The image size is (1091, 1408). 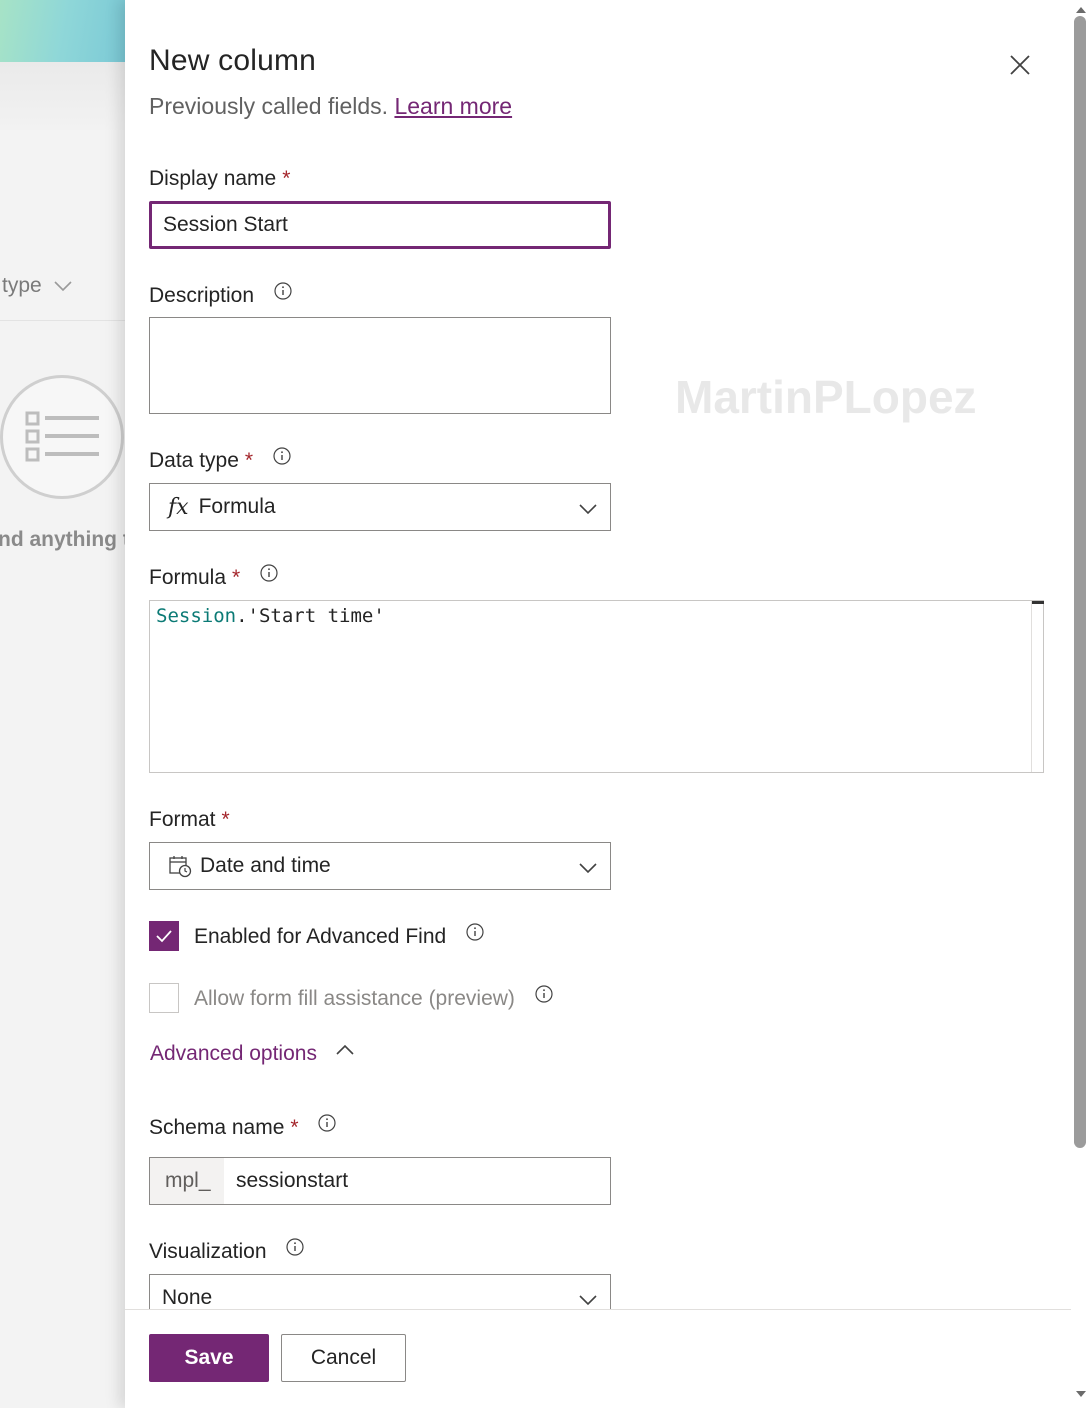 I want to click on schema-prefix: mpl_, so click(x=187, y=1181).